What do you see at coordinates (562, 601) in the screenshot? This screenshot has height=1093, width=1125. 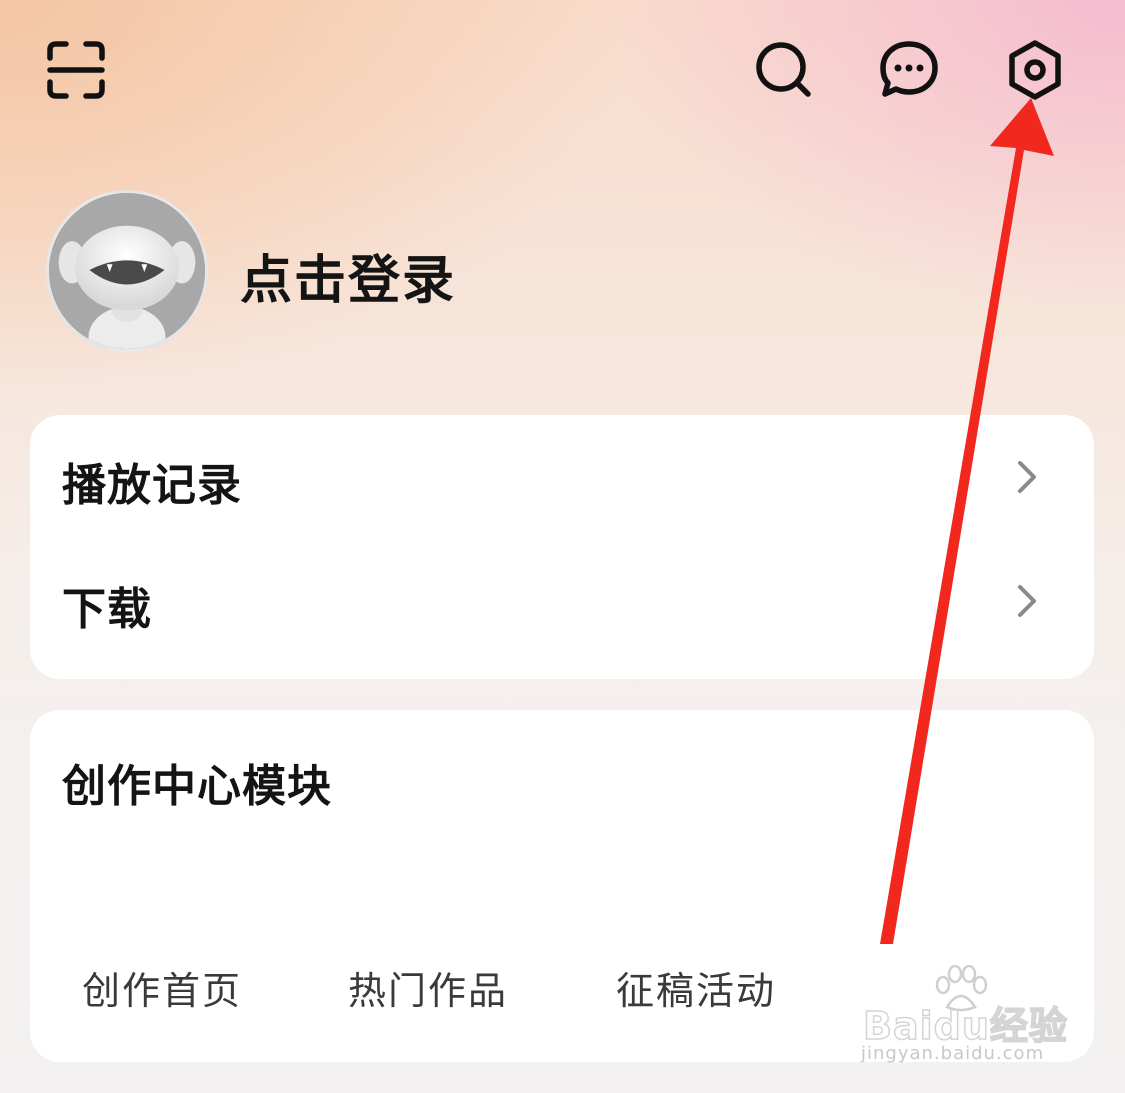 I see `downloads-row: 下载` at bounding box center [562, 601].